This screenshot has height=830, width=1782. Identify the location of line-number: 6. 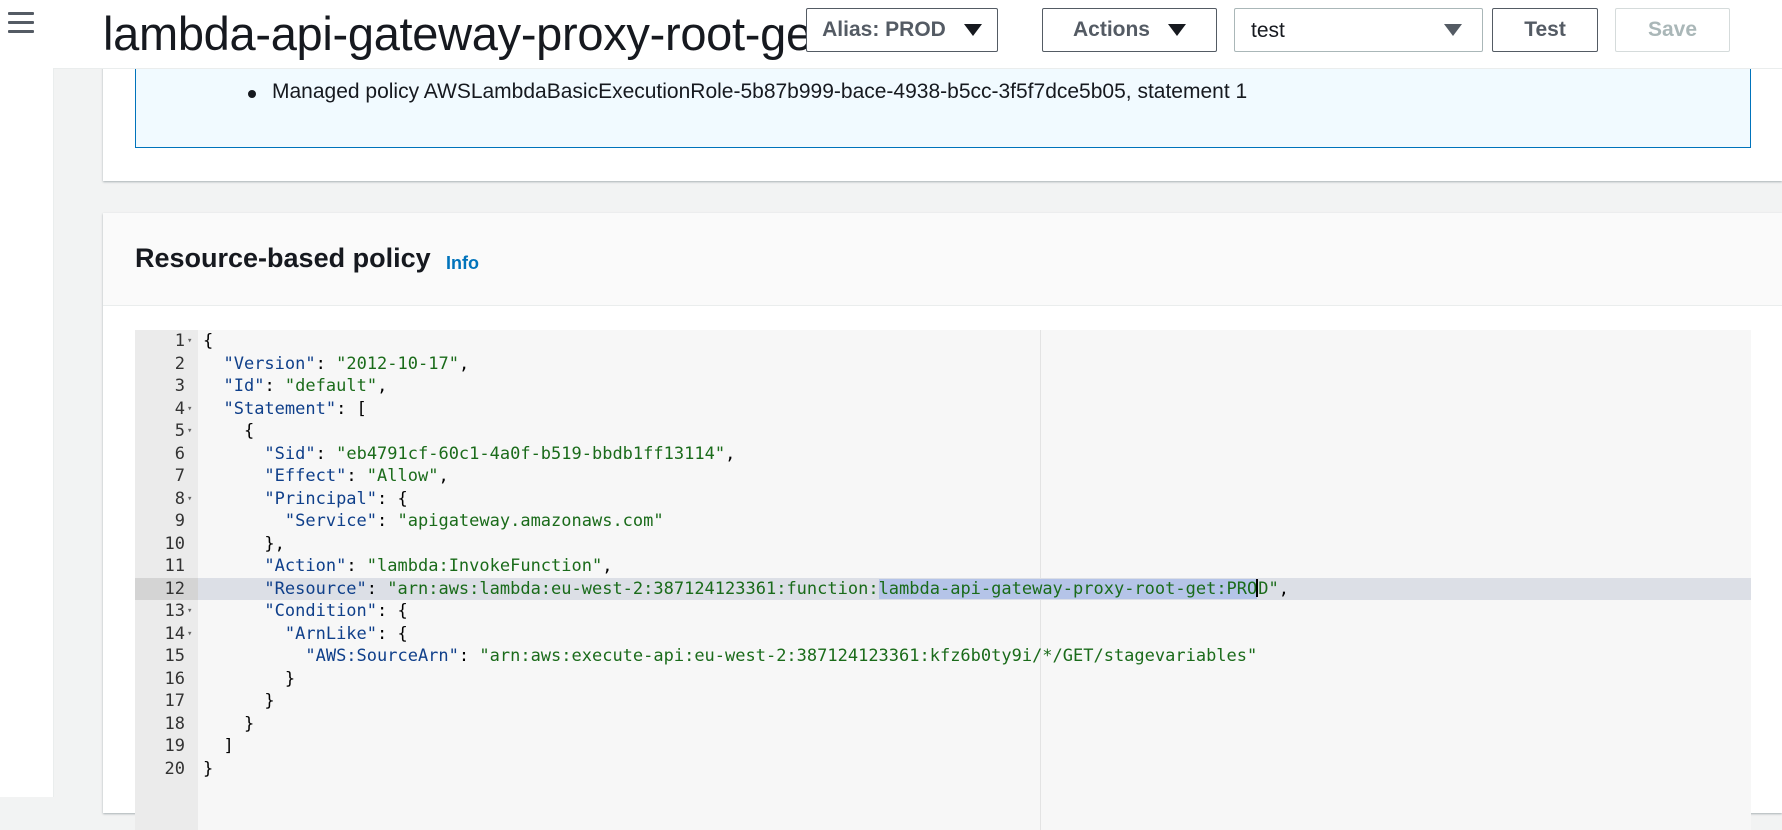
(179, 453).